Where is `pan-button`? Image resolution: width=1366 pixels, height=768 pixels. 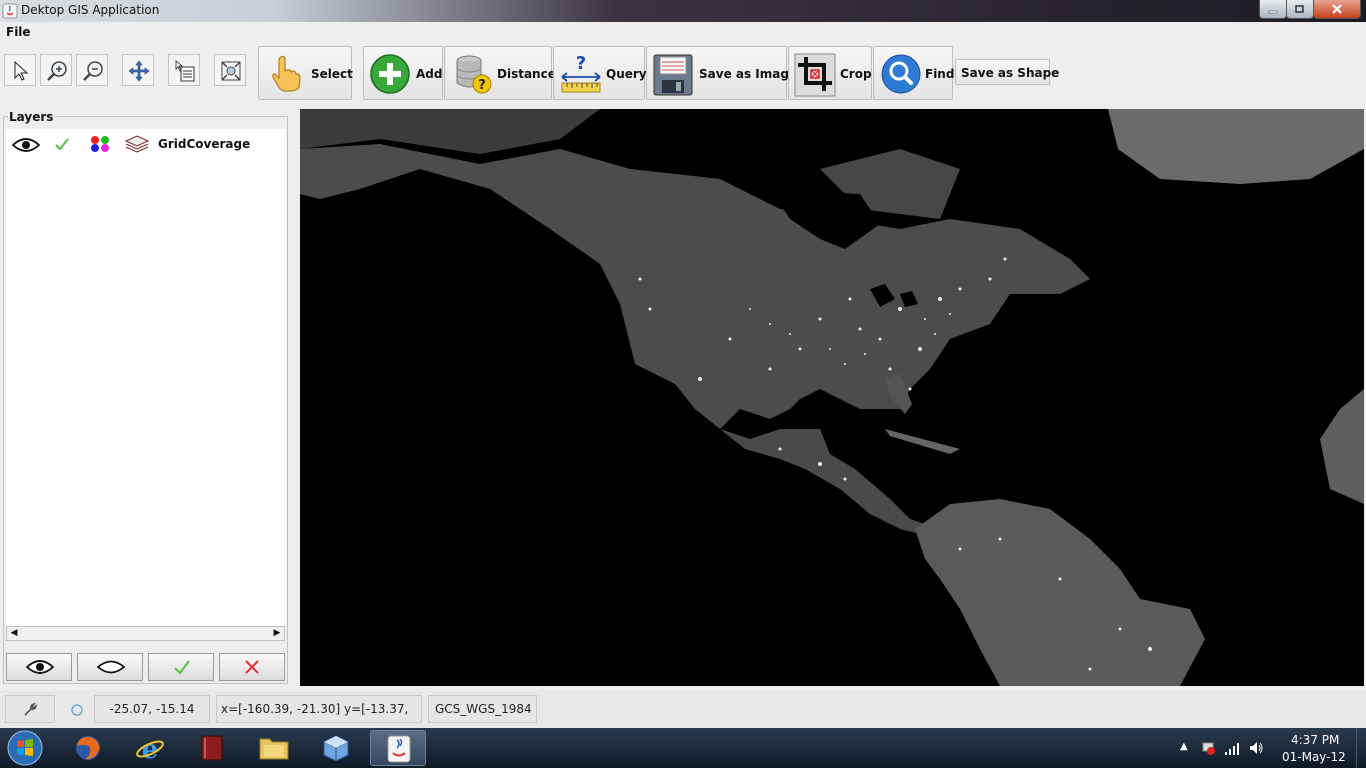 pan-button is located at coordinates (138, 70).